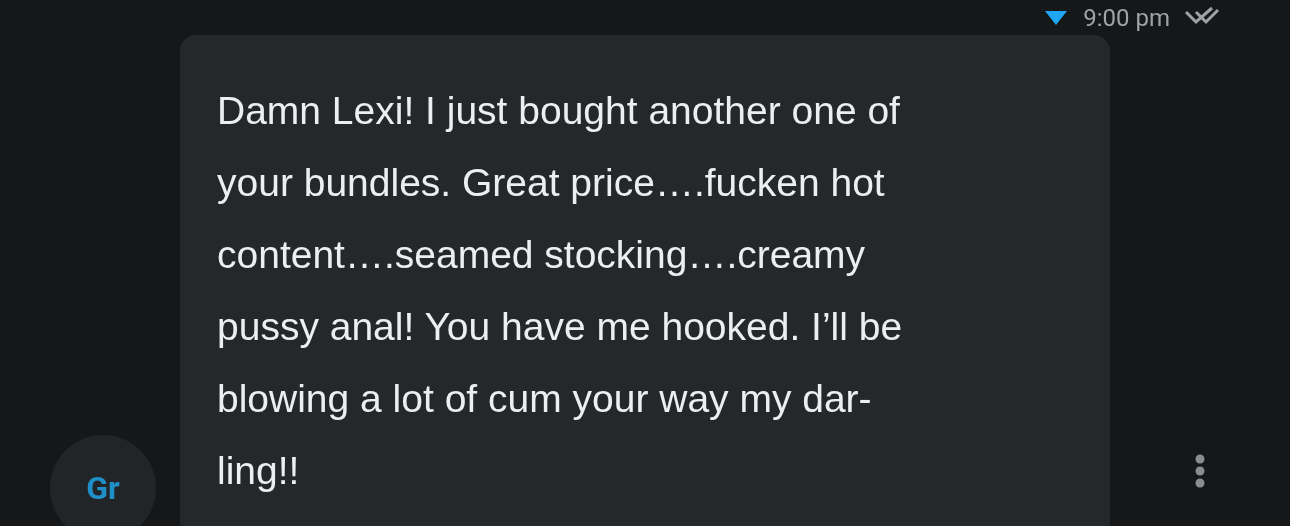  I want to click on user-avatar: Gr, so click(103, 480).